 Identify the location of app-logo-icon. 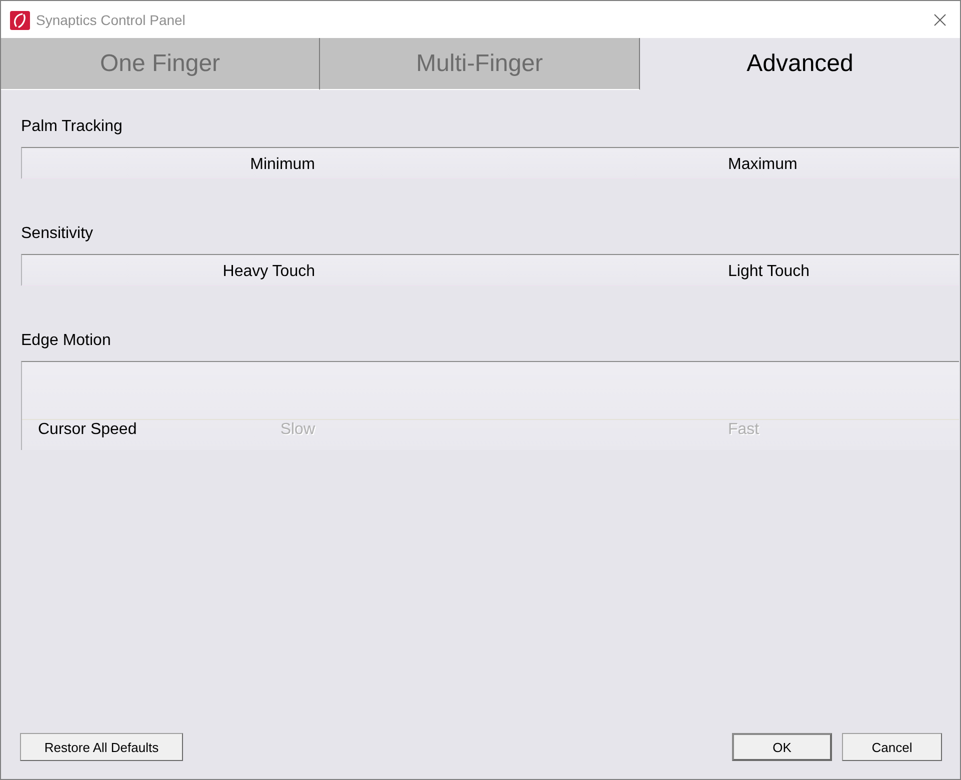
(20, 20).